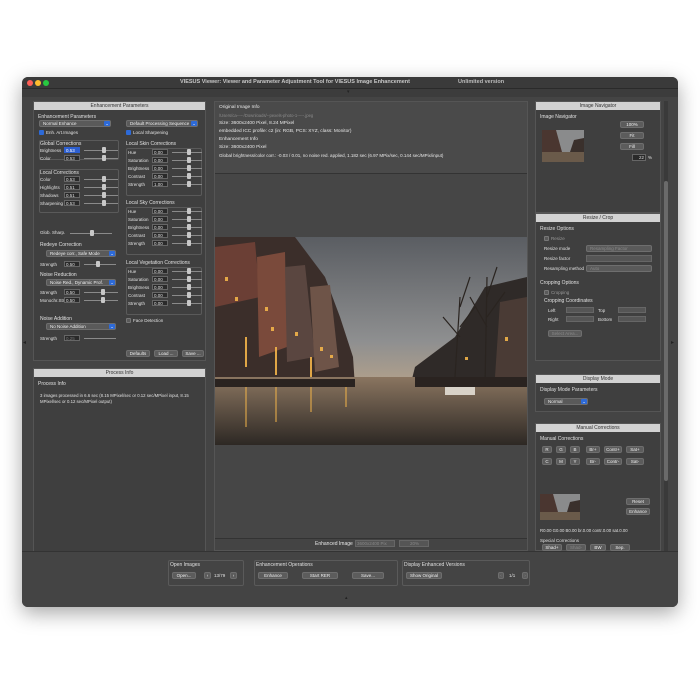 Image resolution: width=700 pixels, height=700 pixels. What do you see at coordinates (138, 353) in the screenshot?
I see `defaults-button: Defaults` at bounding box center [138, 353].